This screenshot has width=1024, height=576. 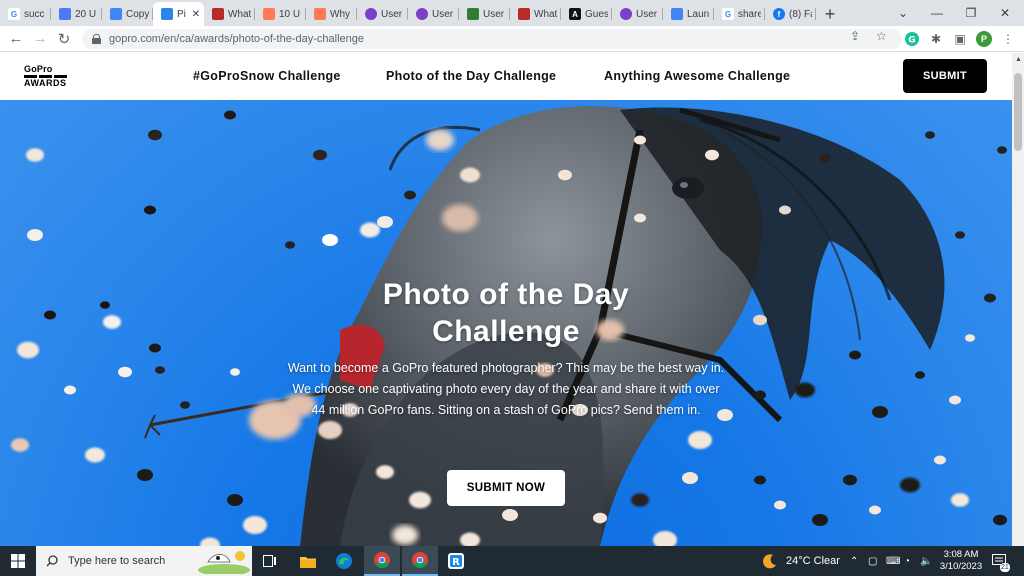 What do you see at coordinates (1018, 112) in the screenshot?
I see `scroll-thumb` at bounding box center [1018, 112].